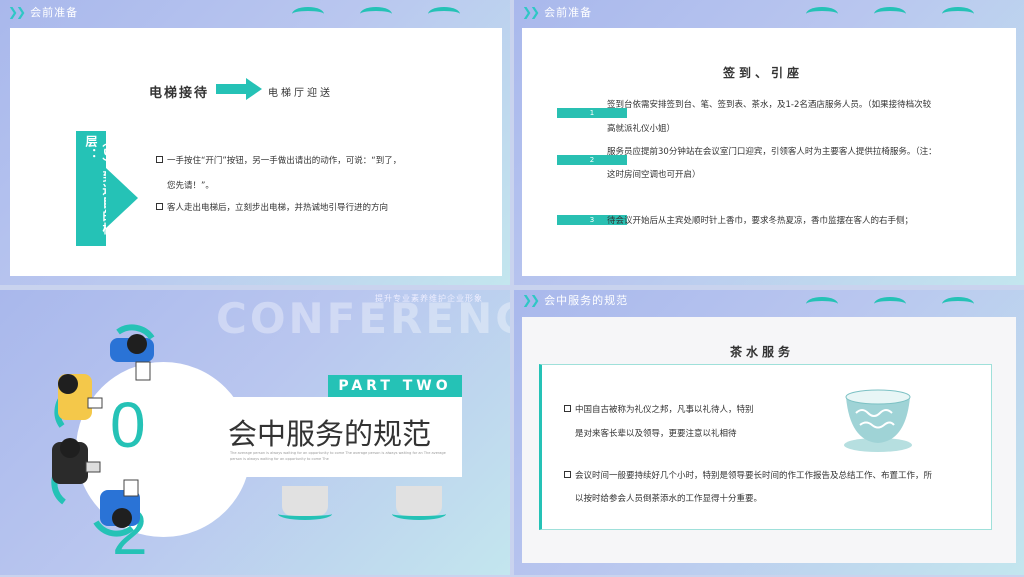  What do you see at coordinates (190, 186) in the screenshot?
I see `bullet-1-line-2: 您先请！”。` at bounding box center [190, 186].